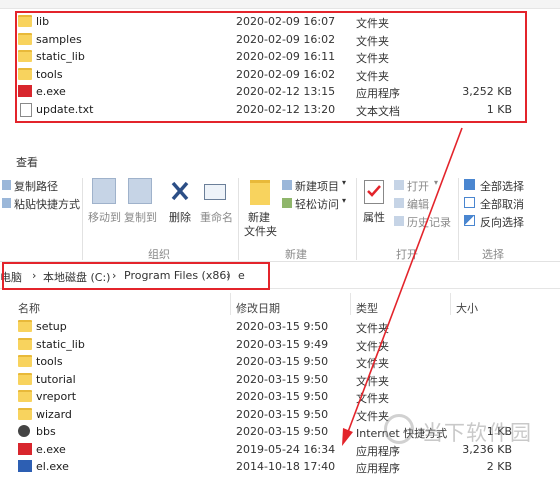 The width and height of the screenshot is (560, 481). Describe the element at coordinates (216, 202) in the screenshot. I see `rename-button: 重命名` at that location.